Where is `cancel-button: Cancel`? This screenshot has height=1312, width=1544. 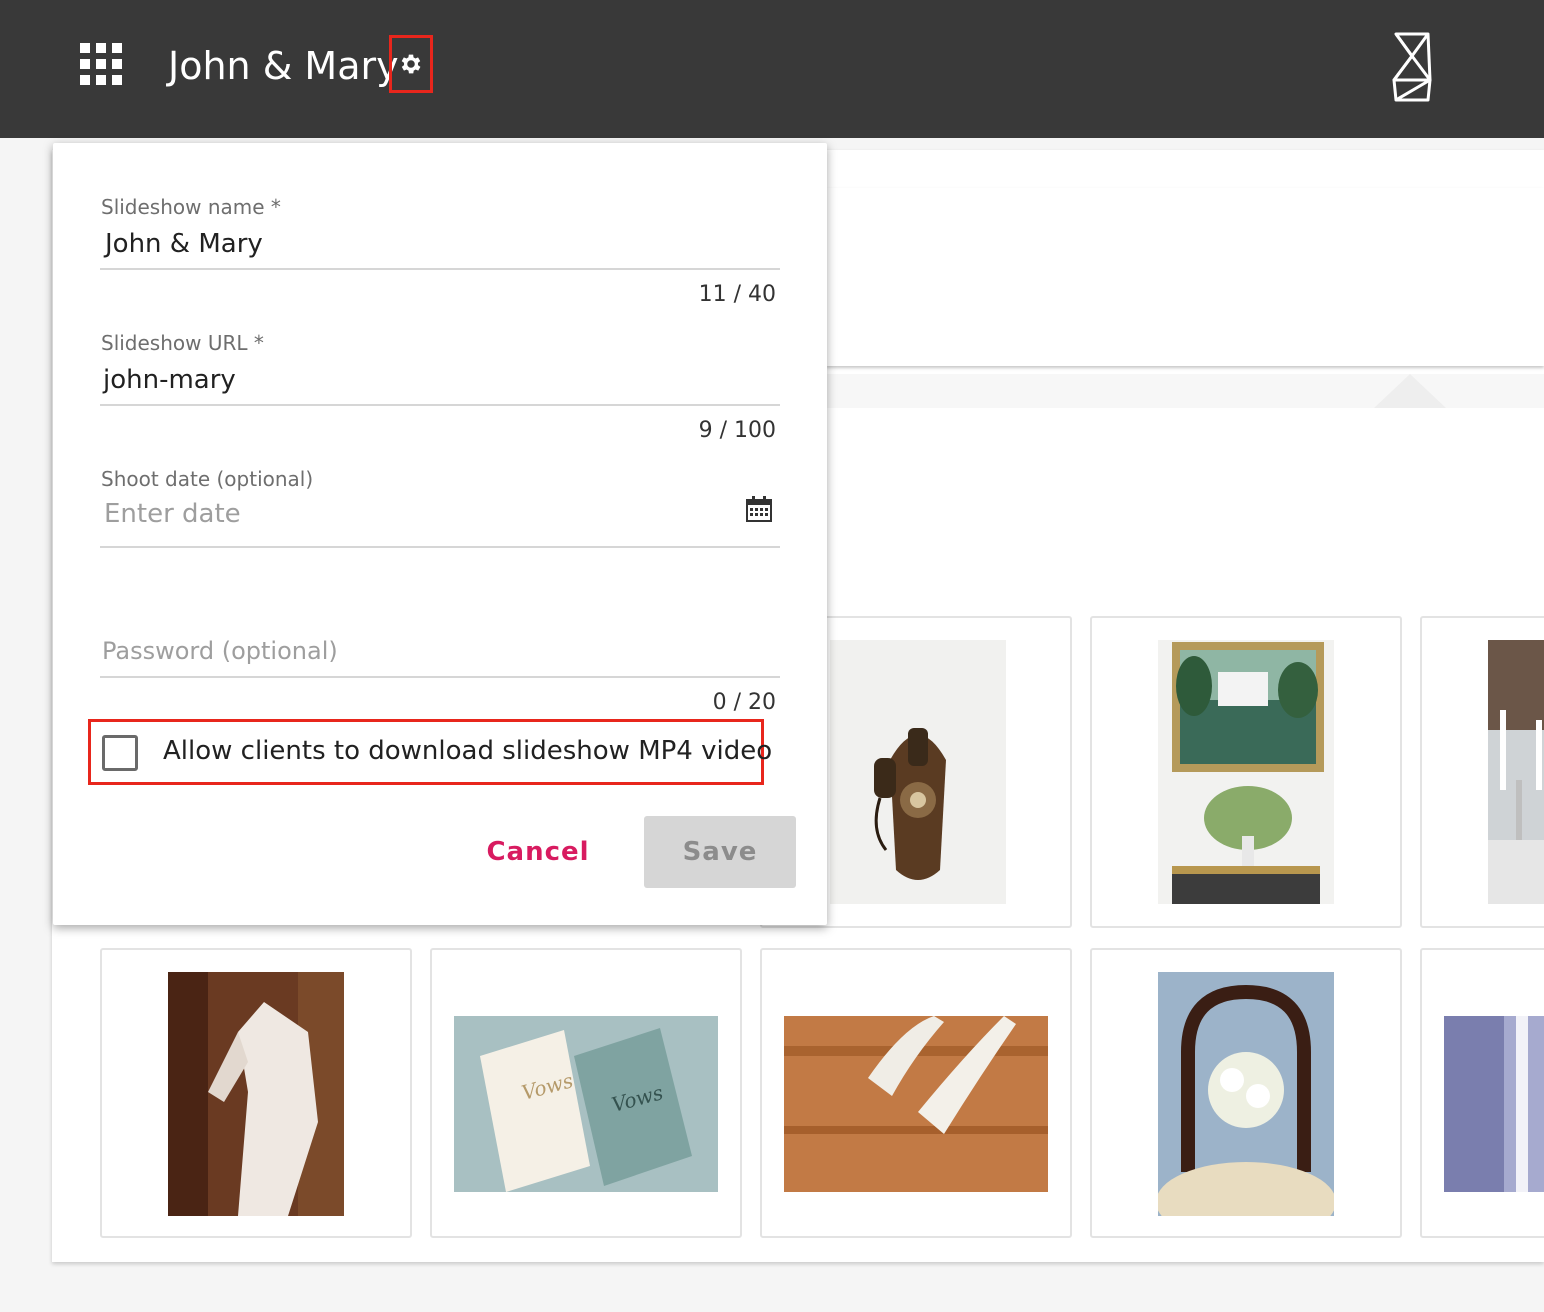
cancel-button: Cancel is located at coordinates (538, 852).